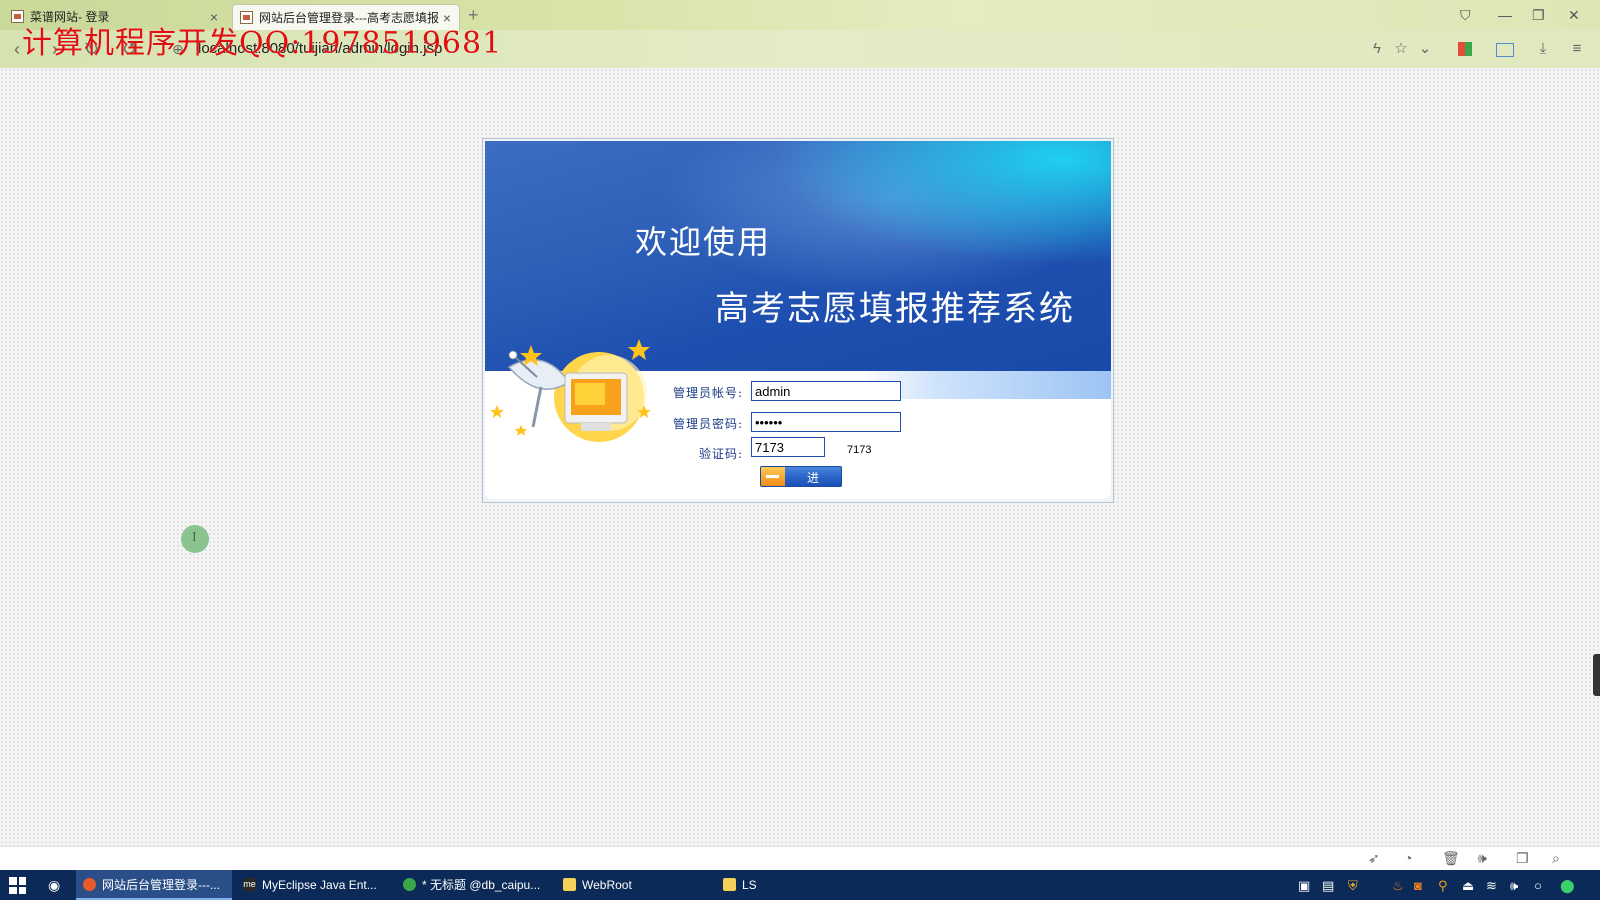  I want to click on taskbar-app-ls-folder: LS, so click(794, 885).